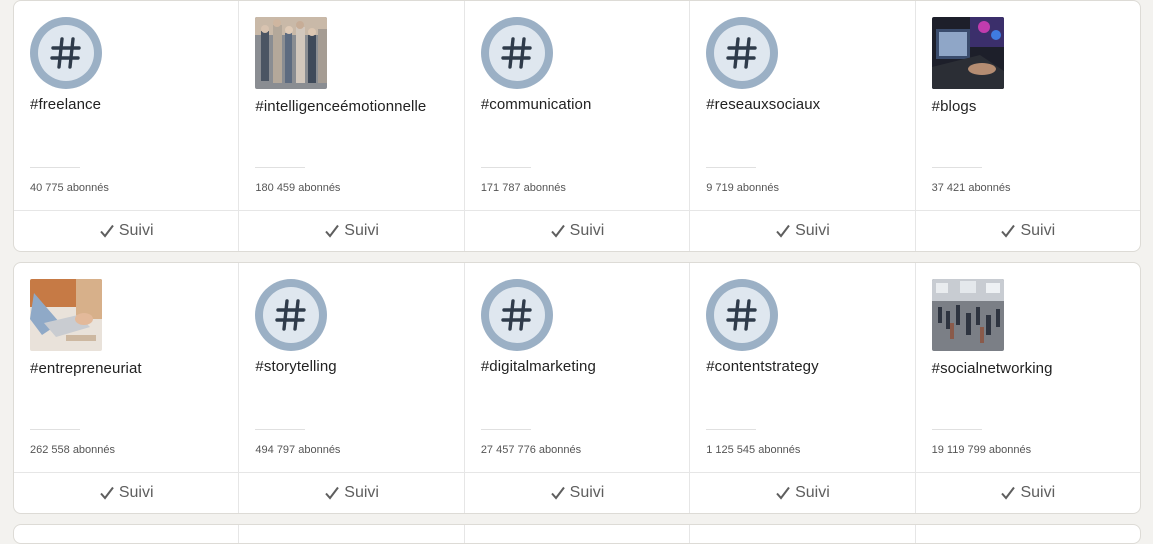 The height and width of the screenshot is (544, 1153). What do you see at coordinates (536, 104) in the screenshot?
I see `hashtag-name: #communication` at bounding box center [536, 104].